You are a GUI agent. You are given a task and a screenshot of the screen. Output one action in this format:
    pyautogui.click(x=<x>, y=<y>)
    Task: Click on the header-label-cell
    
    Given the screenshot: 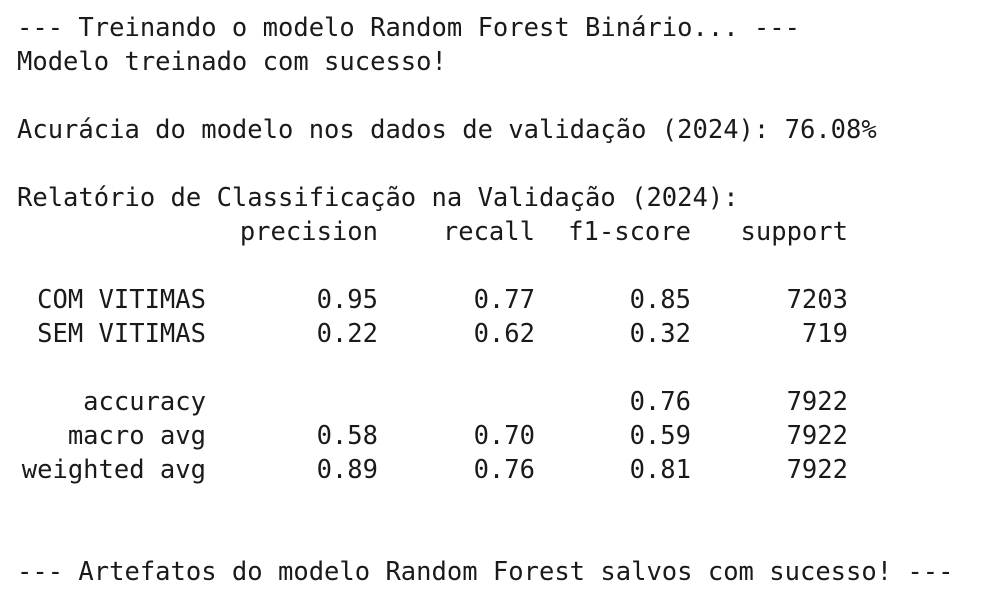 What is the action you would take?
    pyautogui.click(x=111, y=232)
    